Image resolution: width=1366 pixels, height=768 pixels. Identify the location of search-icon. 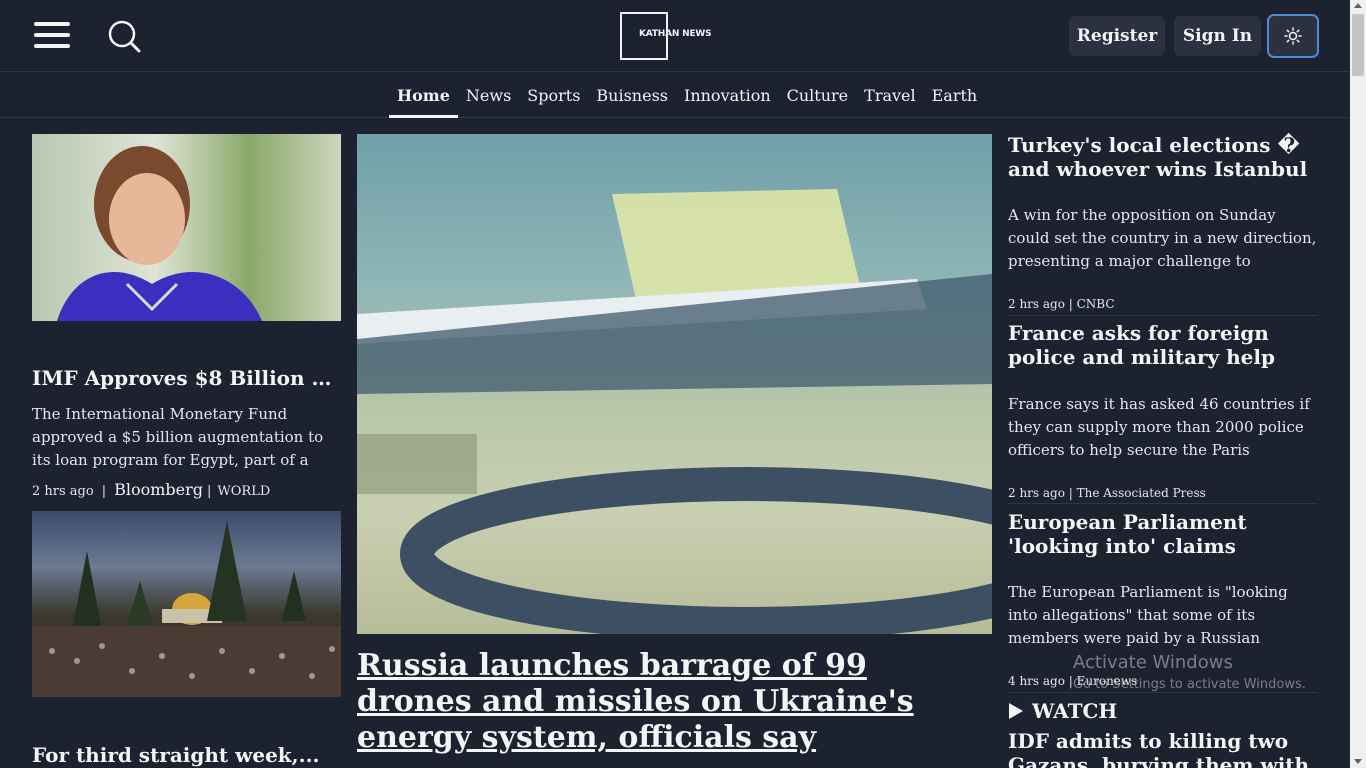
(124, 36).